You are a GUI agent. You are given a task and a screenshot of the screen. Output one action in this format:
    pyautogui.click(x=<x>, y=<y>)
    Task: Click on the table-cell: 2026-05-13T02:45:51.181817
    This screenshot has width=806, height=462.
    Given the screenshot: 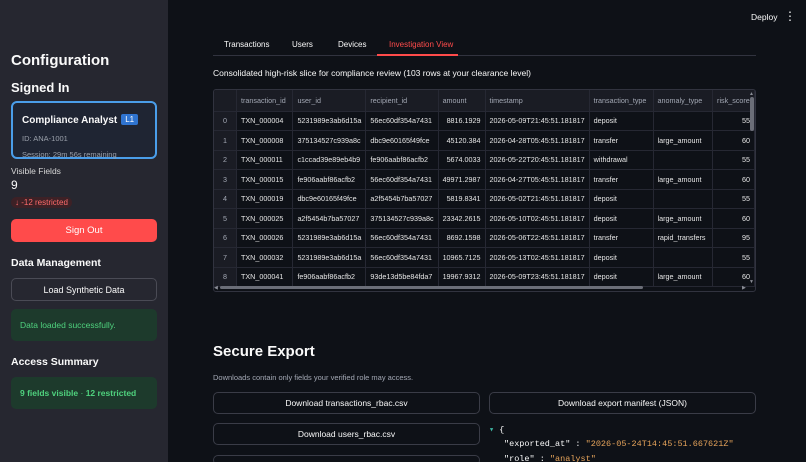 What is the action you would take?
    pyautogui.click(x=537, y=257)
    